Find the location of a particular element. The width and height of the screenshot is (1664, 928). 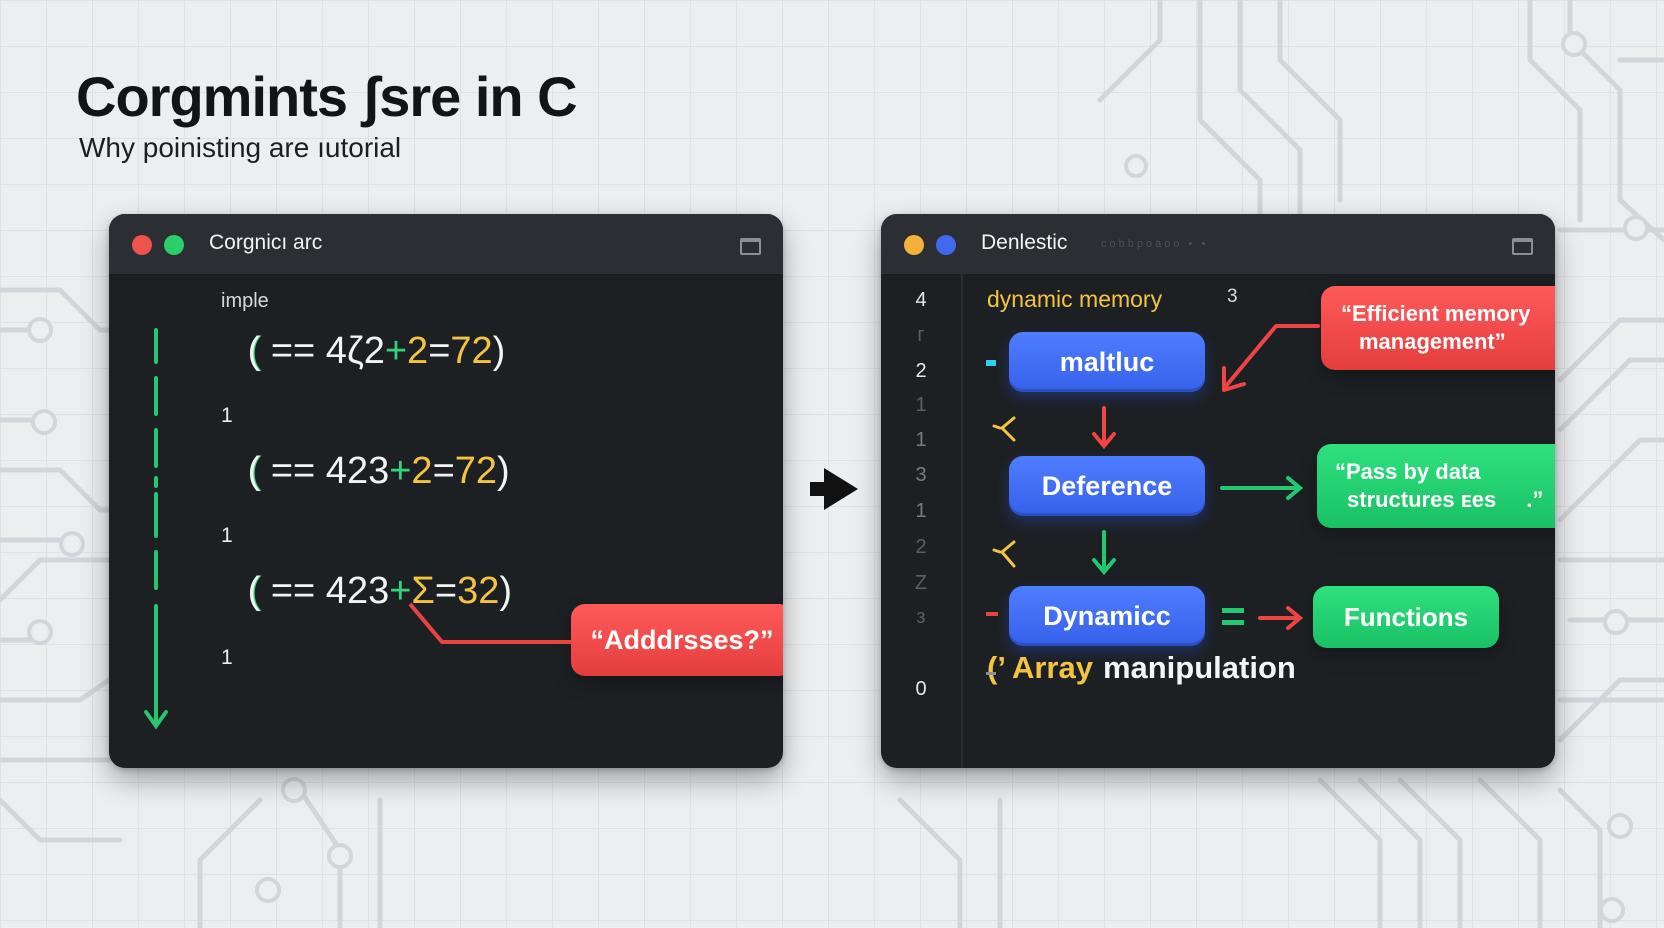

error-marker is located at coordinates (992, 614).